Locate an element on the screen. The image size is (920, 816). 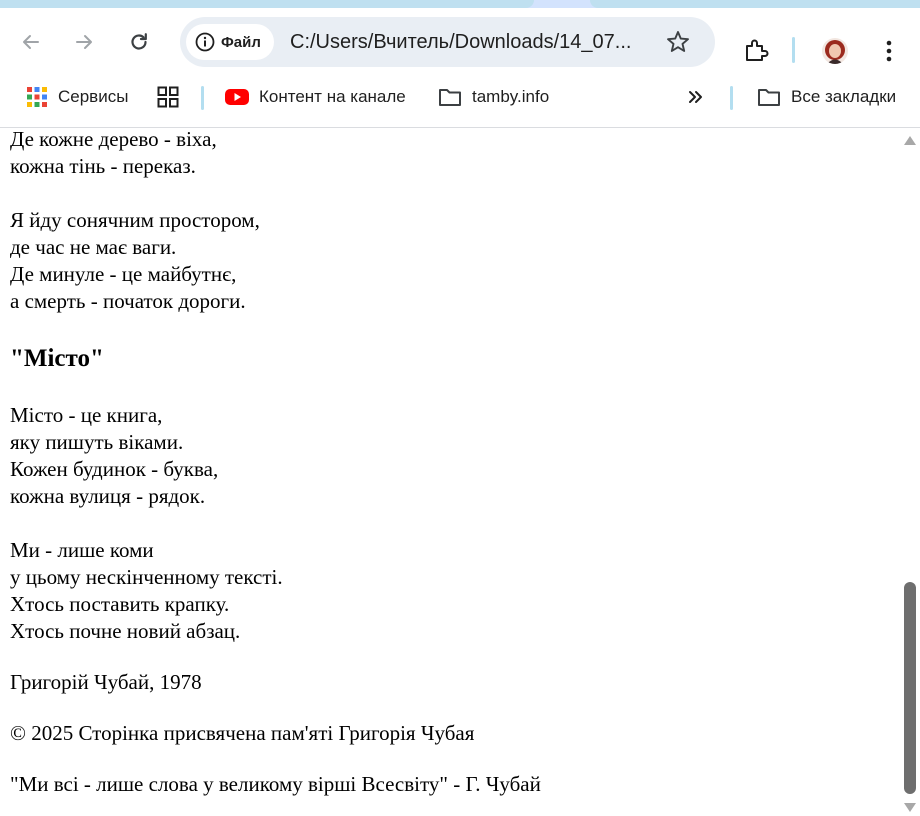
bookmark-tamby: tamby.info is located at coordinates (493, 97).